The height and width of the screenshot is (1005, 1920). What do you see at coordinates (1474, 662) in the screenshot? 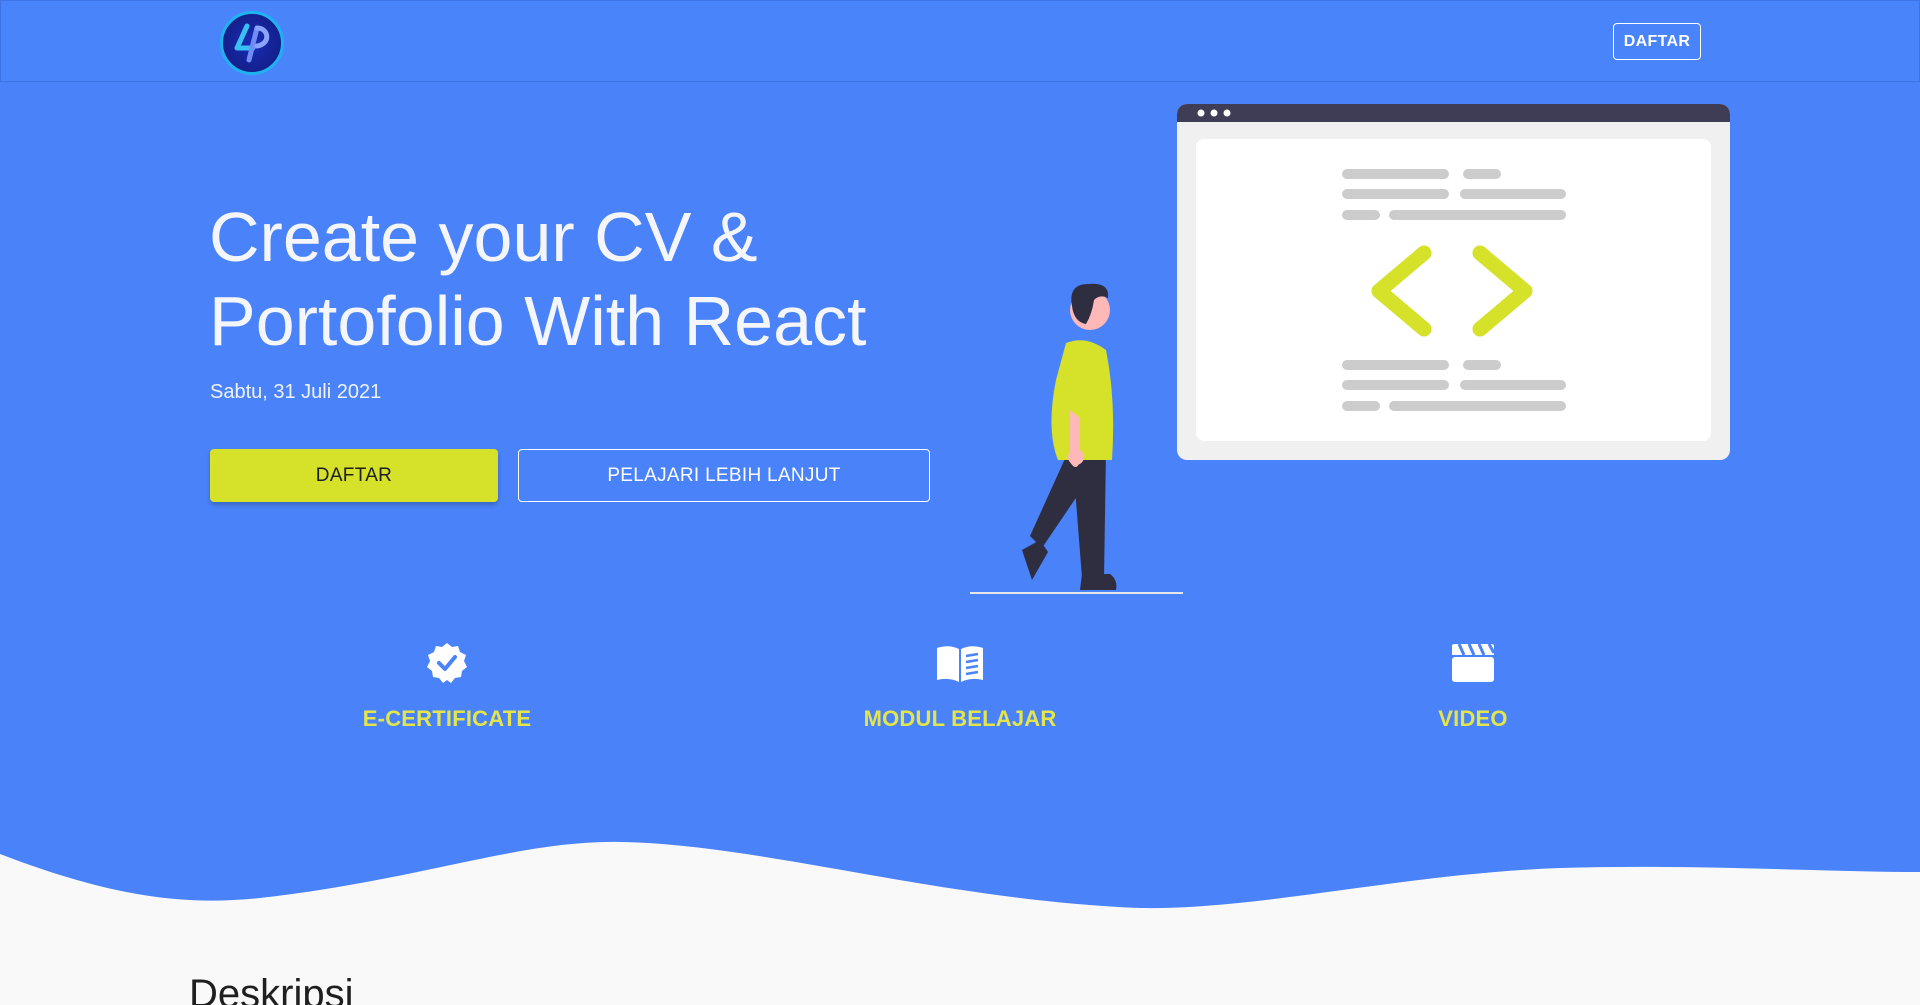
I see `video-clapper-icon` at bounding box center [1474, 662].